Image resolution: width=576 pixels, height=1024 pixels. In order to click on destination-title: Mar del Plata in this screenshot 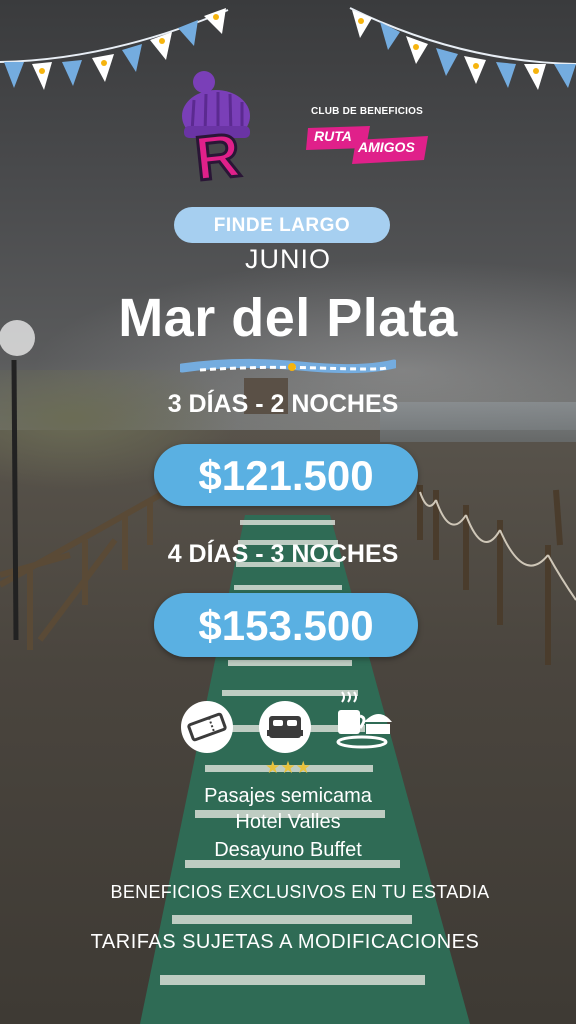, I will do `click(288, 318)`.